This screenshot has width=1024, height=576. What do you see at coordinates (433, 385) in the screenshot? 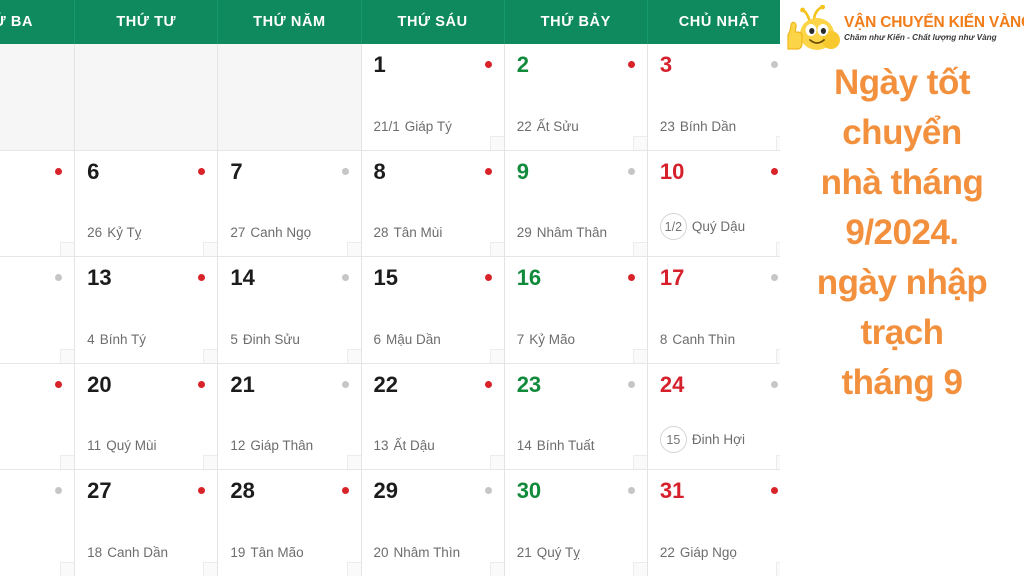
I see `day-cell-top: 22` at bounding box center [433, 385].